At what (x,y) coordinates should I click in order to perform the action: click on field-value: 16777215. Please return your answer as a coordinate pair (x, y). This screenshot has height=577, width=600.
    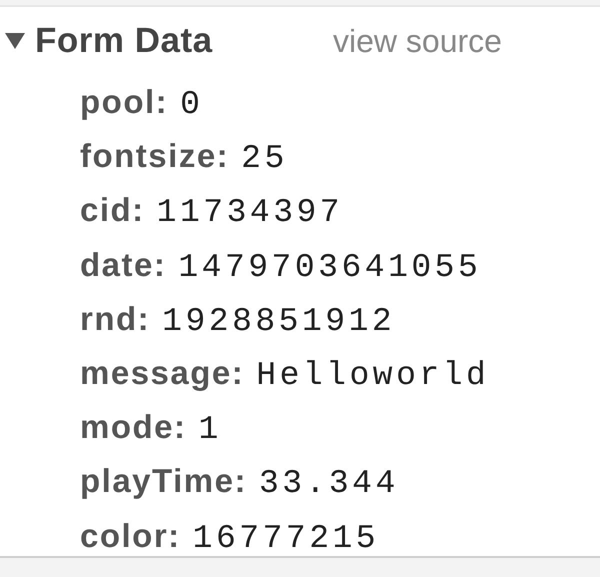
    Looking at the image, I should click on (286, 538).